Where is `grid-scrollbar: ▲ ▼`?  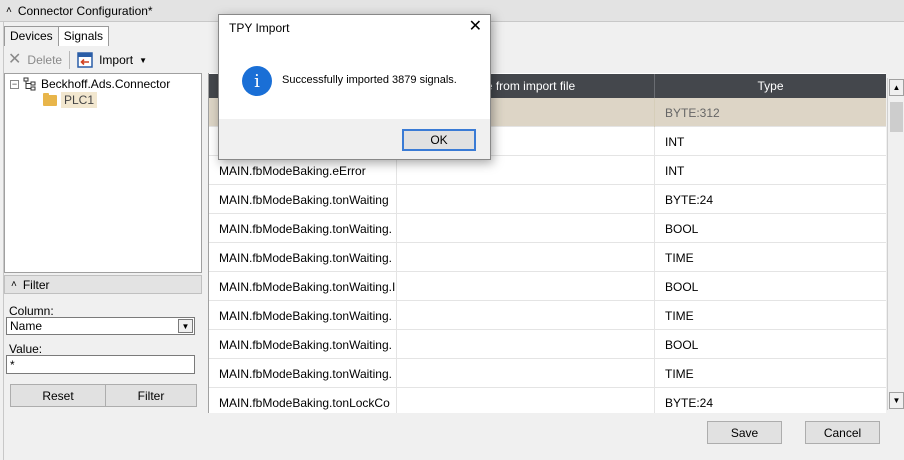 grid-scrollbar: ▲ ▼ is located at coordinates (895, 244).